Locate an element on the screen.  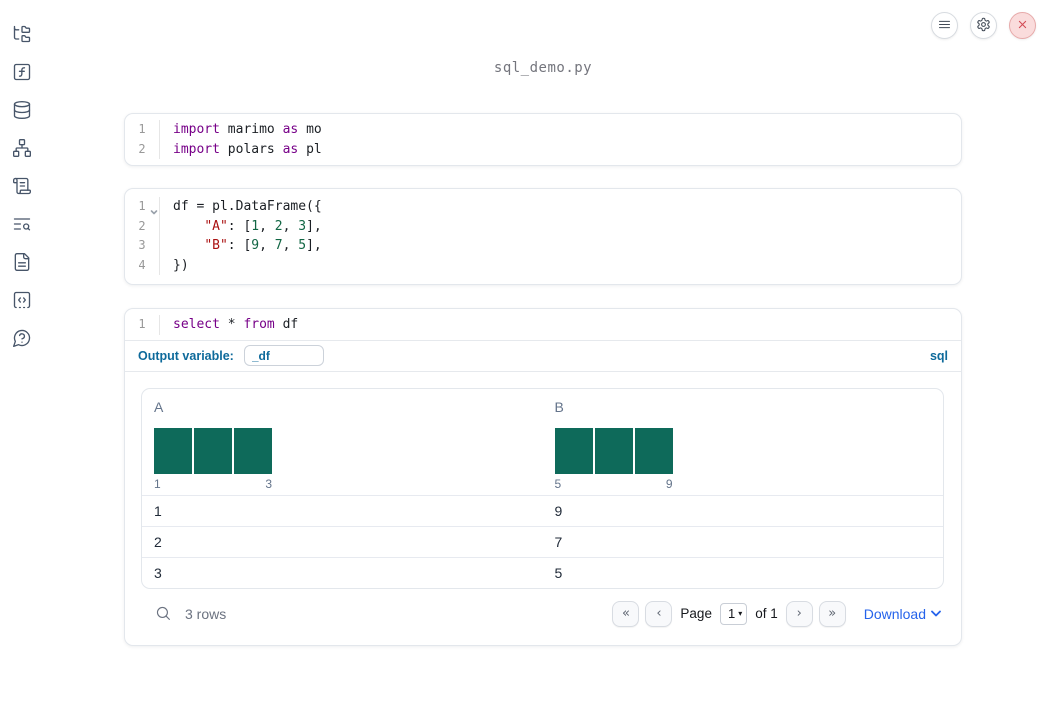
language-badge: sql is located at coordinates (938, 355).